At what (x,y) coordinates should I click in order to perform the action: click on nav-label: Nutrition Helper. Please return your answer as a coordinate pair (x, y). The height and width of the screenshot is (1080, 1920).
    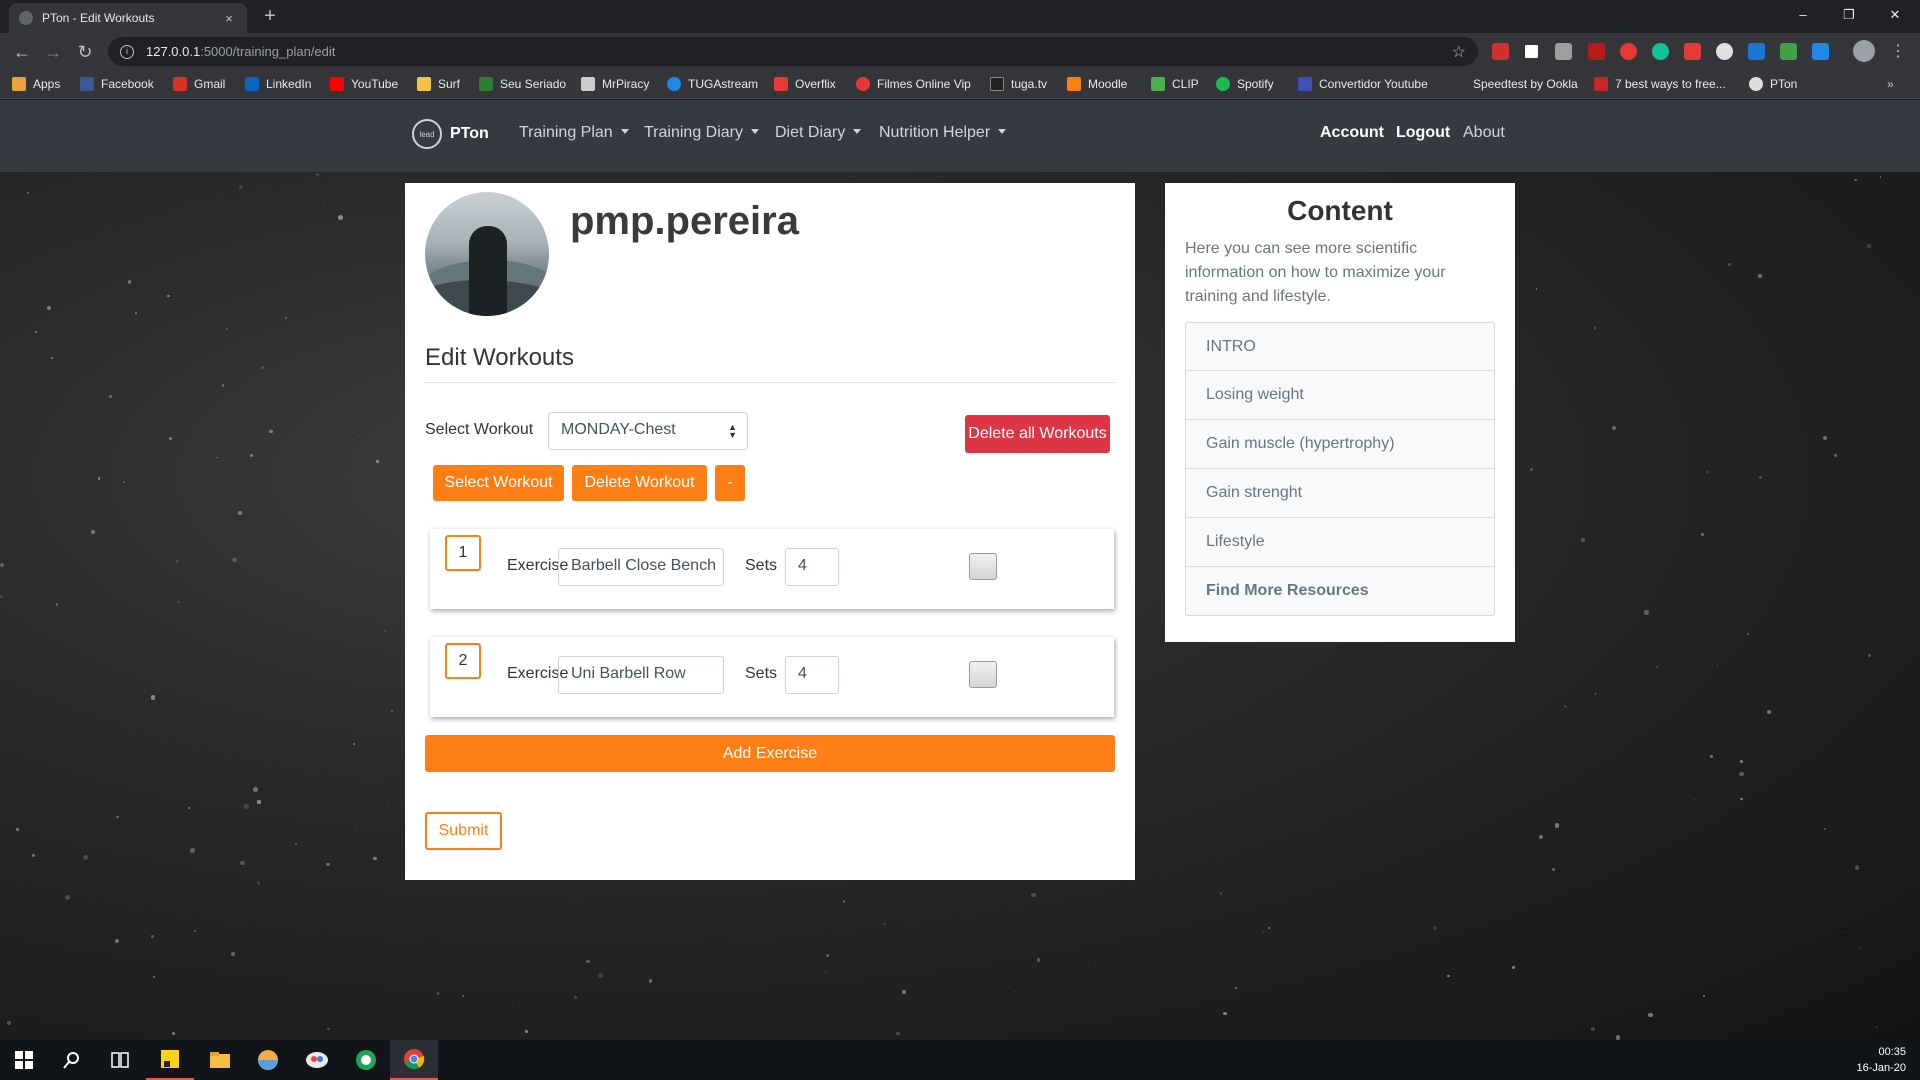
    Looking at the image, I should click on (935, 132).